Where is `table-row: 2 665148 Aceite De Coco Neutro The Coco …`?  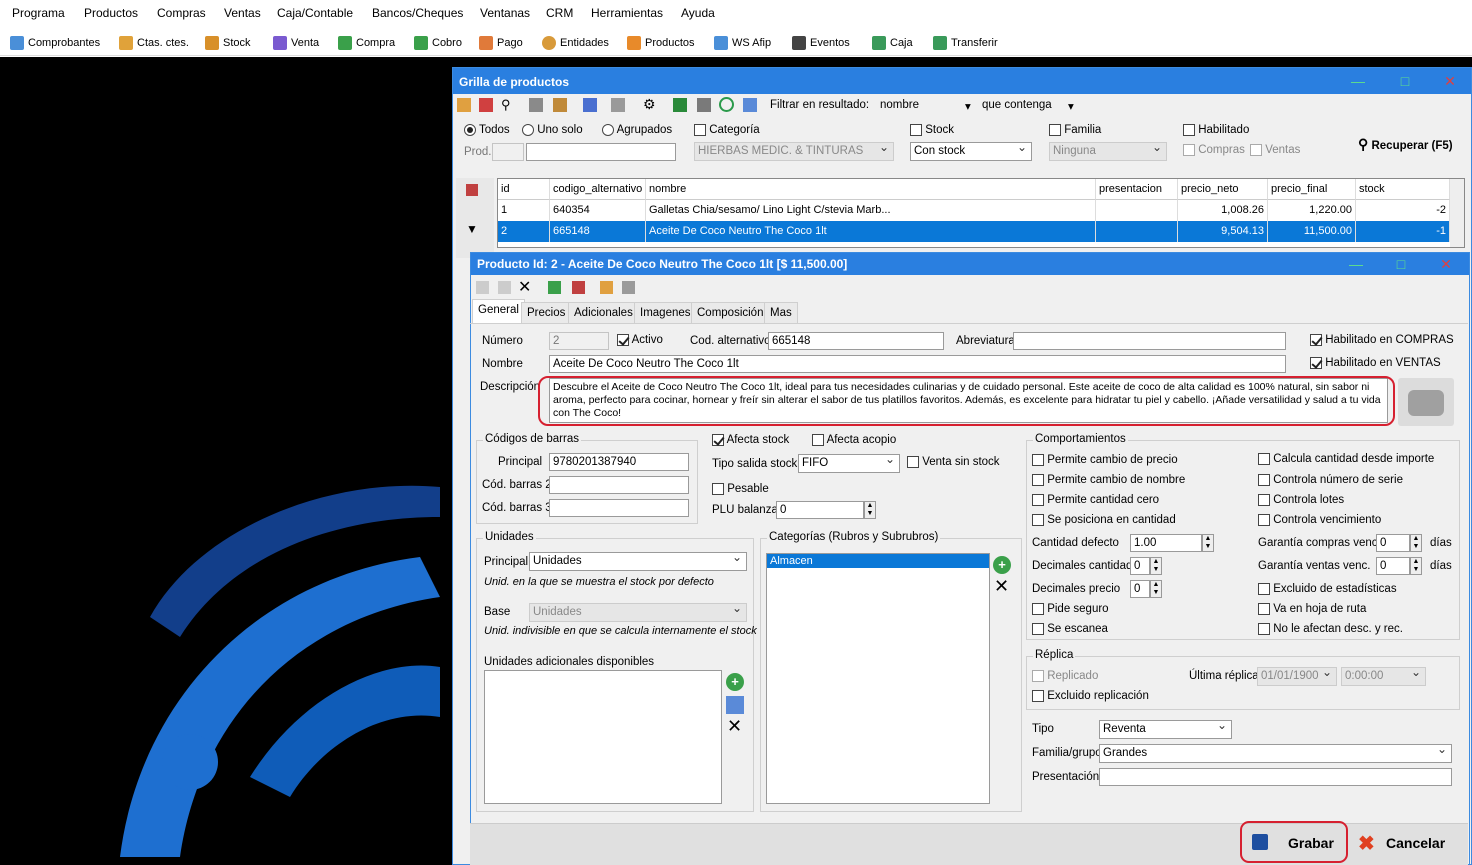
table-row: 2 665148 Aceite De Coco Neutro The Coco … is located at coordinates (974, 231).